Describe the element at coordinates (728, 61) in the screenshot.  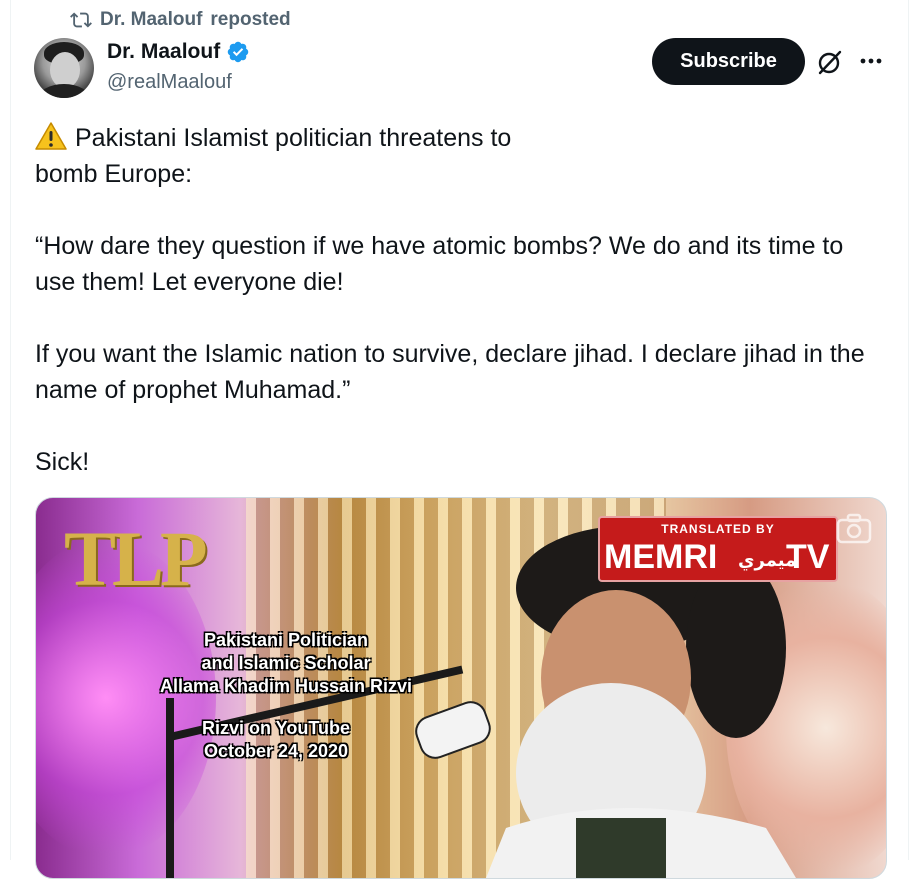
I see `subscribe-button: Subscribe` at that location.